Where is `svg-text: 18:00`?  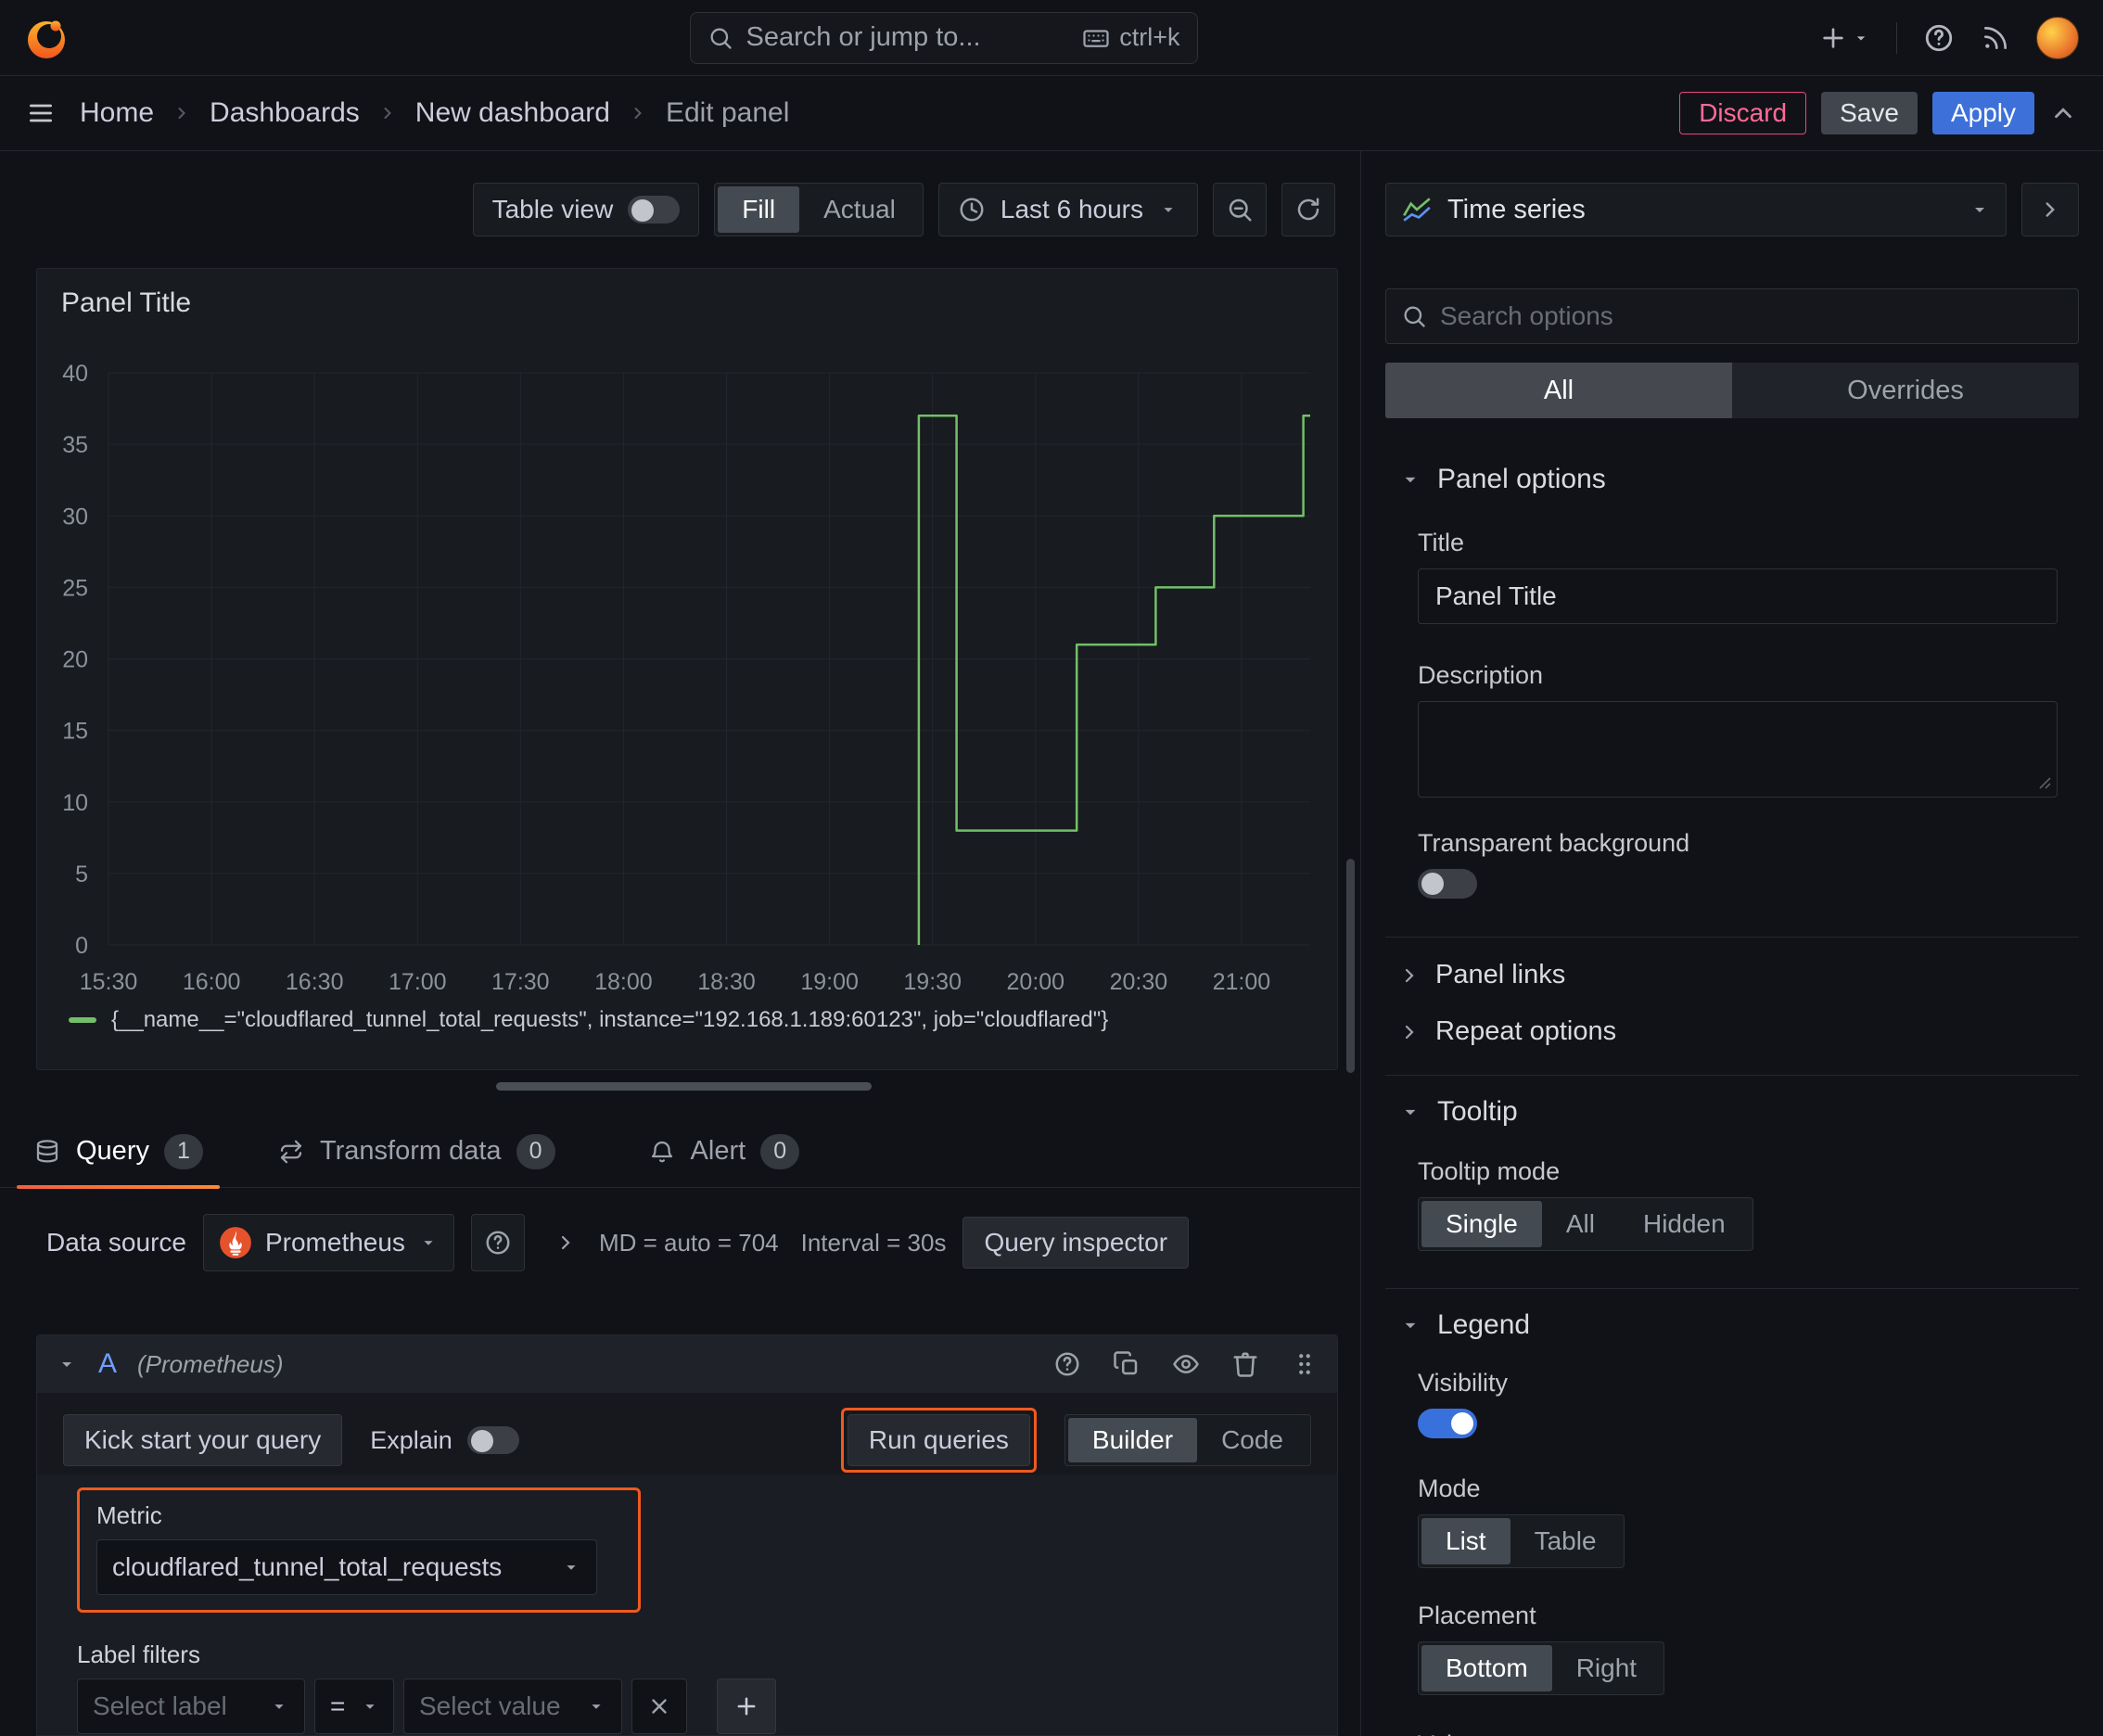 svg-text: 18:00 is located at coordinates (623, 982).